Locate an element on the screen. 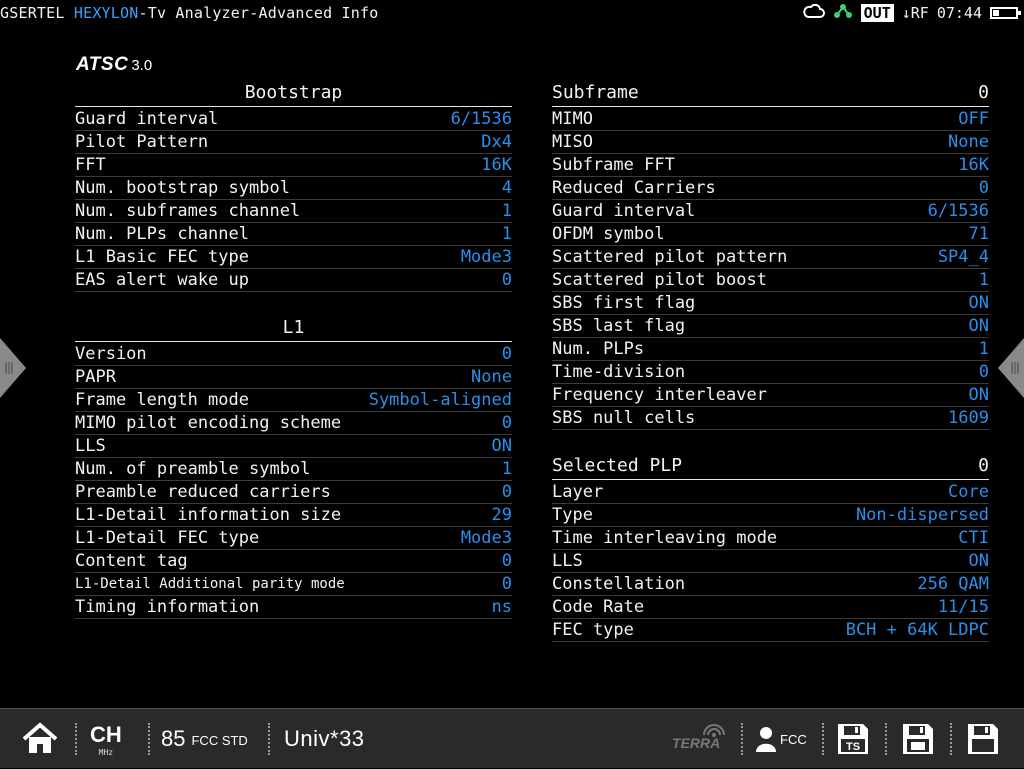 This screenshot has height=769, width=1024. row-label: L1-Detail FEC type is located at coordinates (167, 538).